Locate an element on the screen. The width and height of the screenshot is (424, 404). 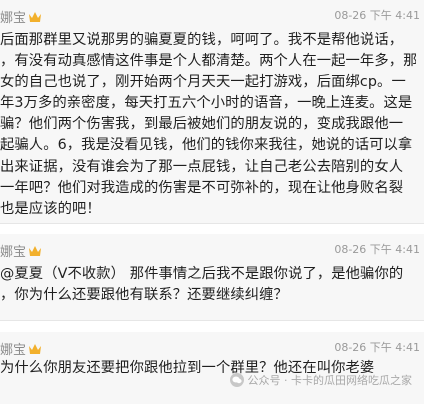
watermark: 公众号 · 卡卡的瓜田网络吃瓜之家 is located at coordinates (321, 380).